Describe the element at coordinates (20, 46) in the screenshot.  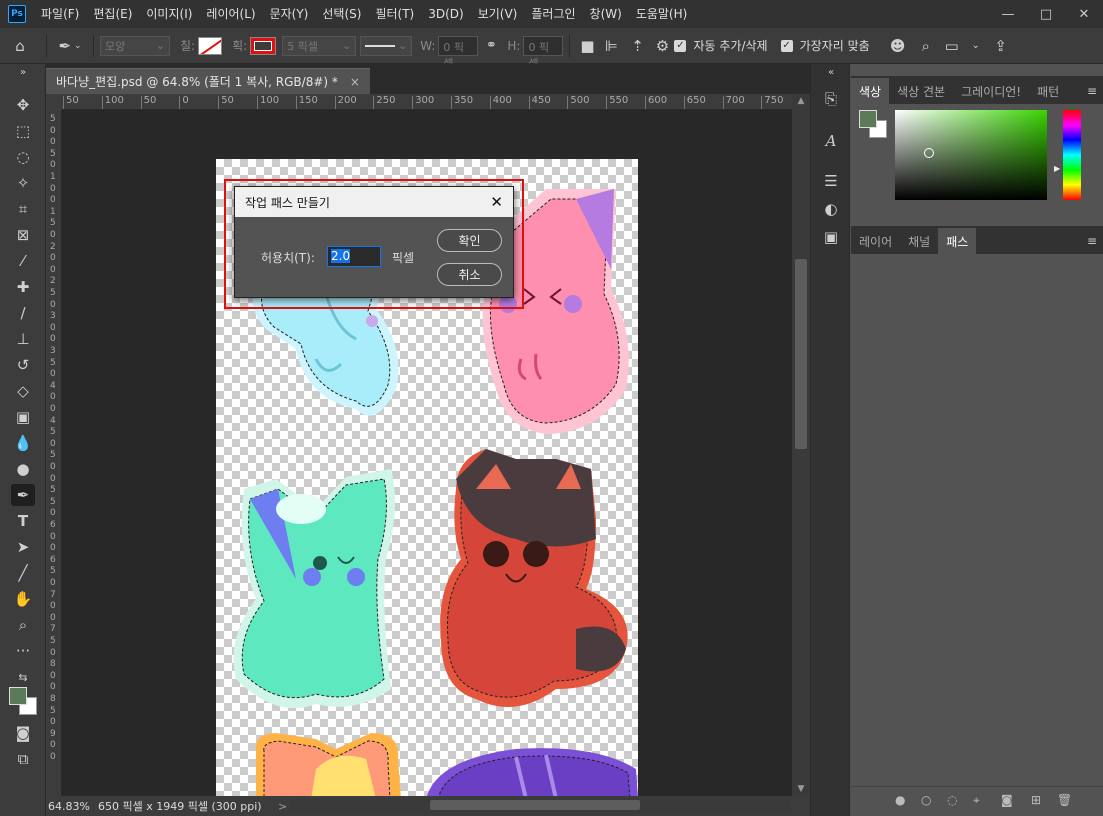
I see `home-icon: ⌂` at that location.